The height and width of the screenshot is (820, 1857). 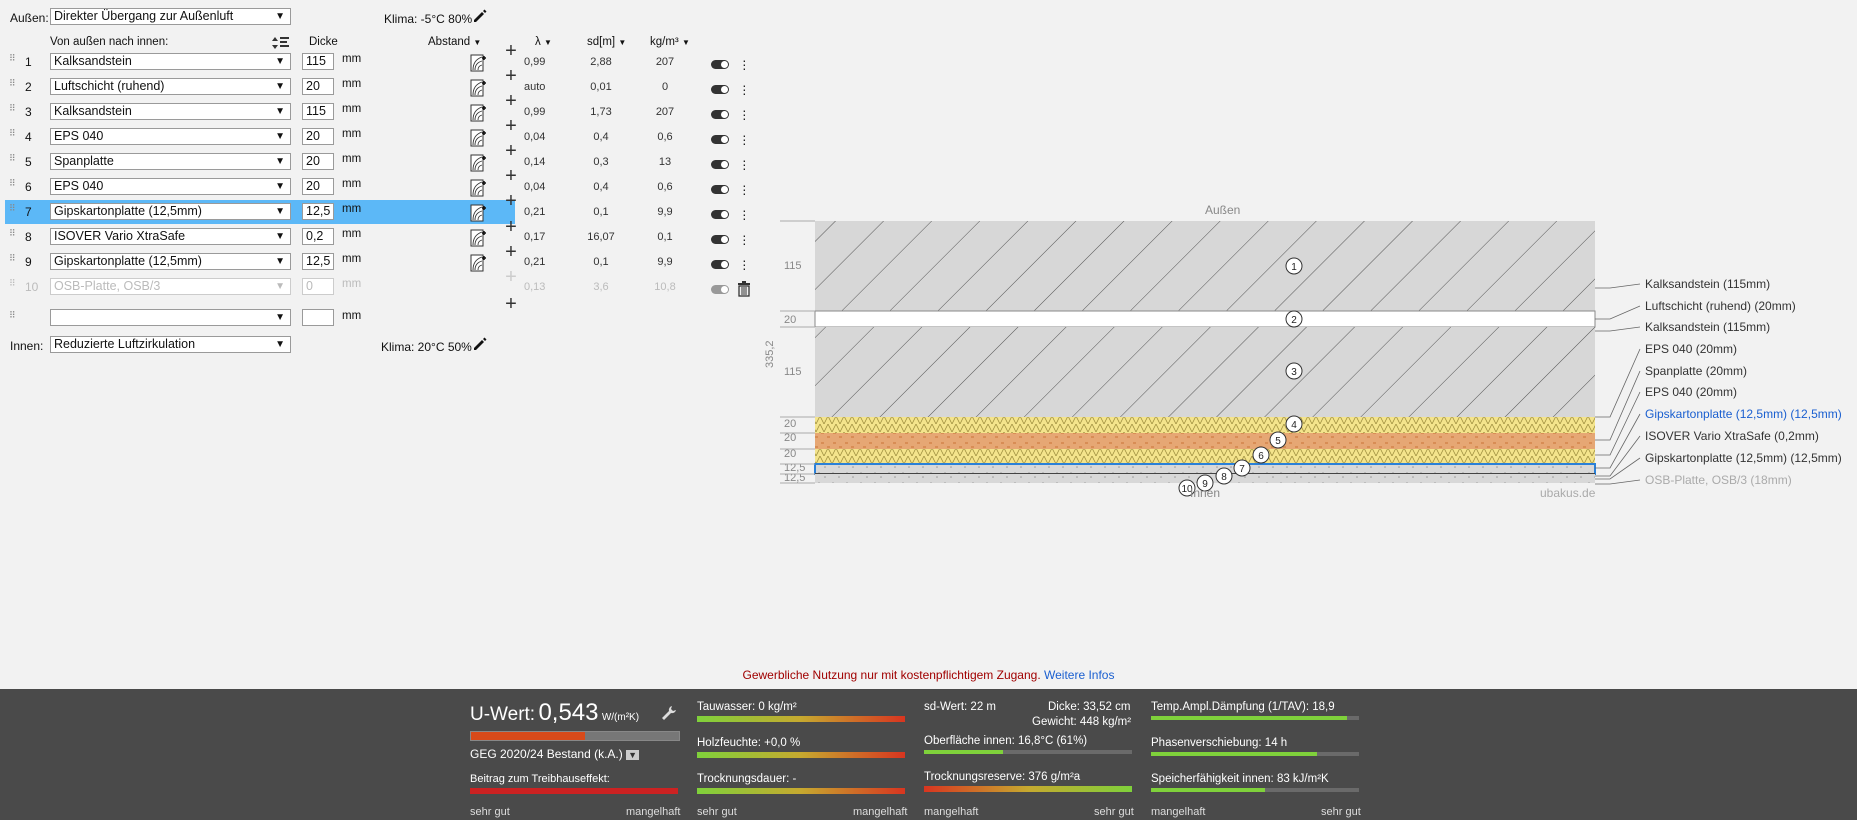 What do you see at coordinates (555, 754) in the screenshot?
I see `geg-dropdown: GEG 2020/24 Bestand (k.A.) ▼` at bounding box center [555, 754].